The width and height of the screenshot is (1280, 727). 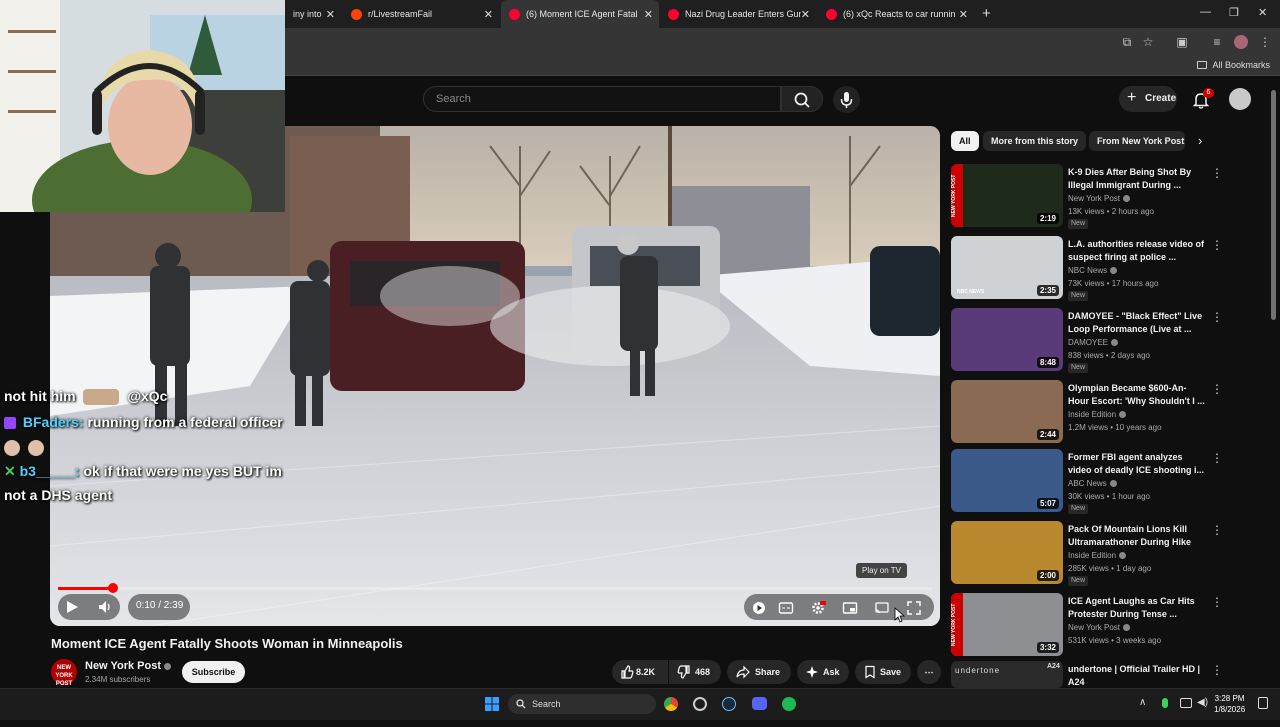 What do you see at coordinates (965, 141) in the screenshot?
I see `chip-all: All` at bounding box center [965, 141].